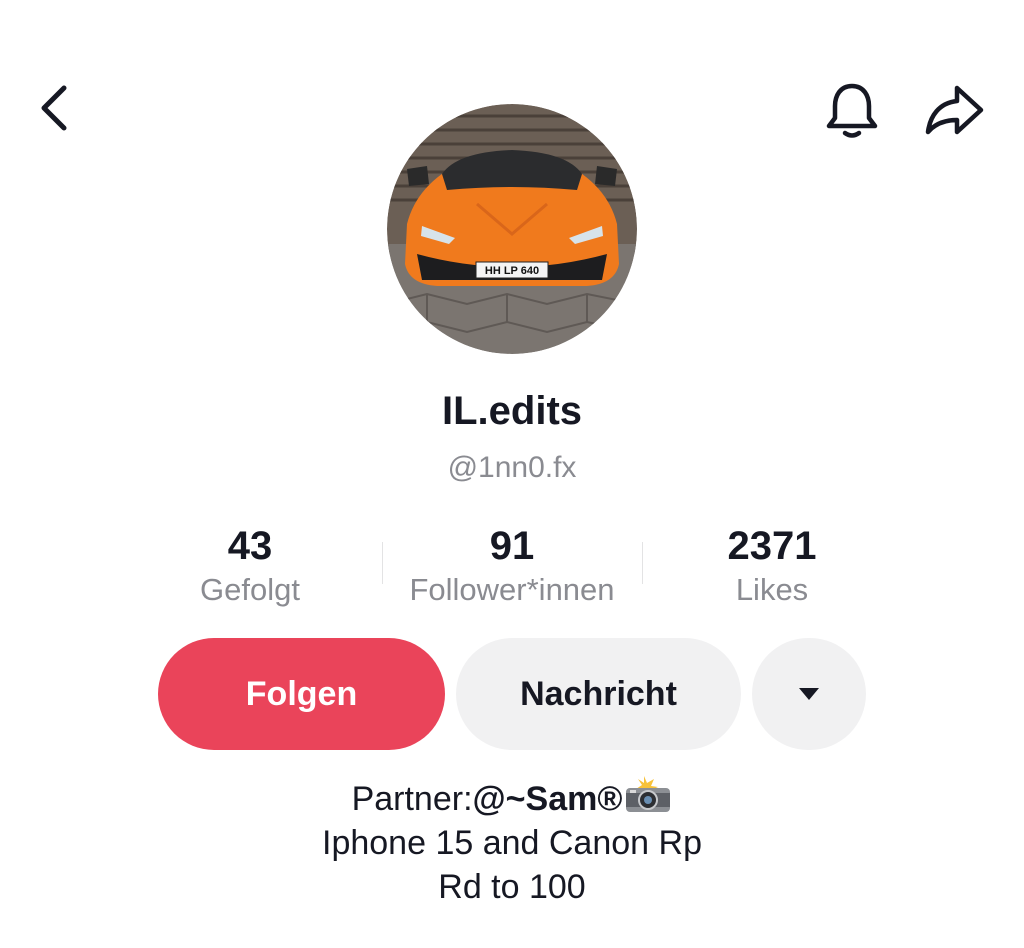 The image size is (1024, 948). I want to click on share-arrow-icon, so click(954, 110).